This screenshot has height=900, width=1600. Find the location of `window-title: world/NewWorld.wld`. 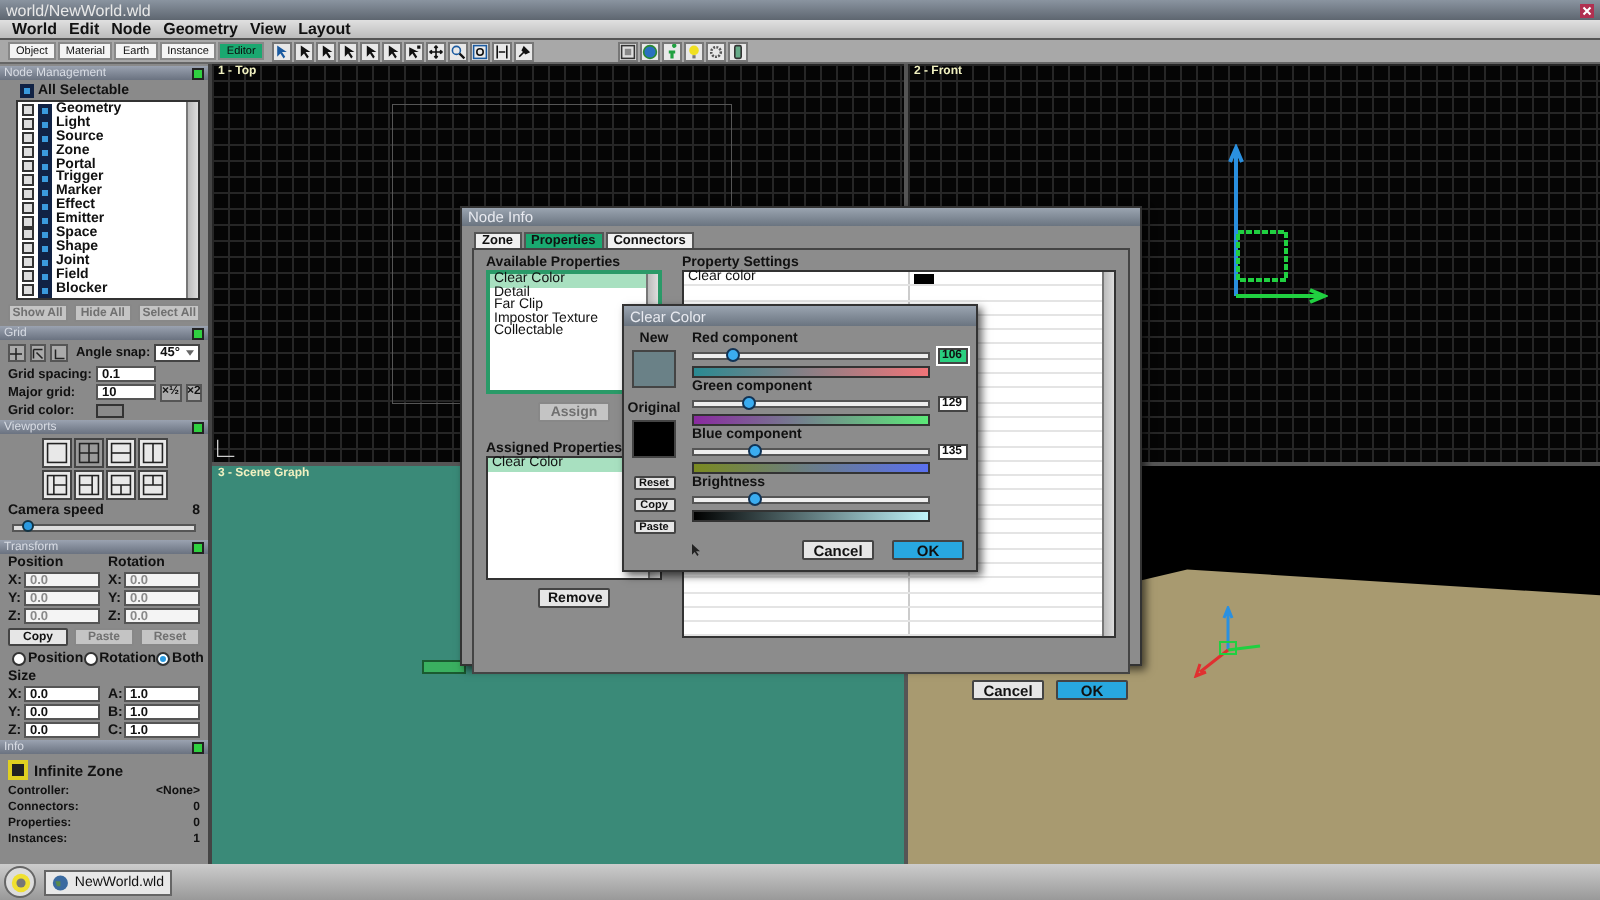

window-title: world/NewWorld.wld is located at coordinates (78, 10).